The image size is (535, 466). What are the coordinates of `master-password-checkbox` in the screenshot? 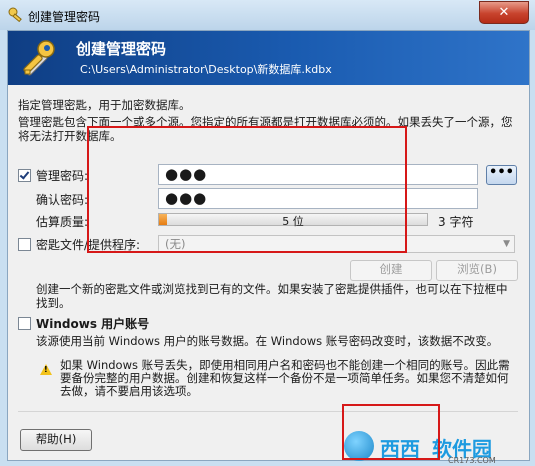 It's located at (24, 175).